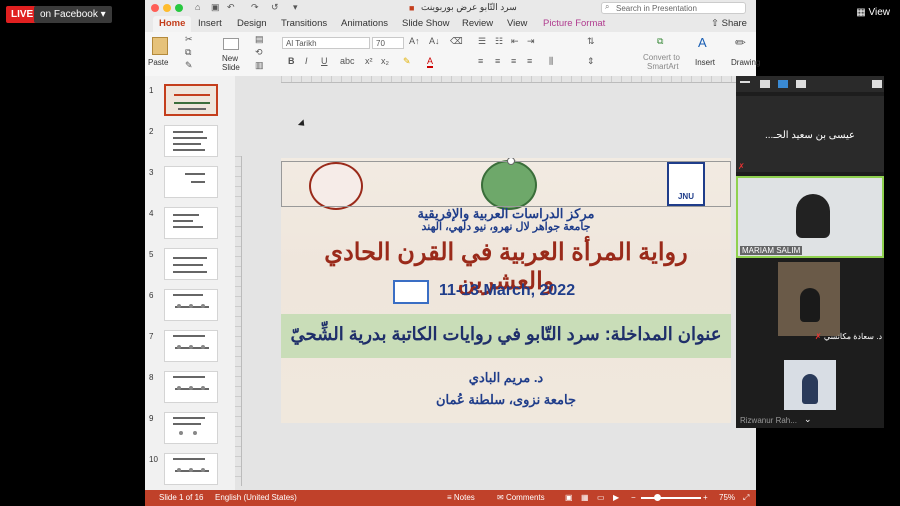  I want to click on chevron-down-icon: ⌄, so click(808, 419).